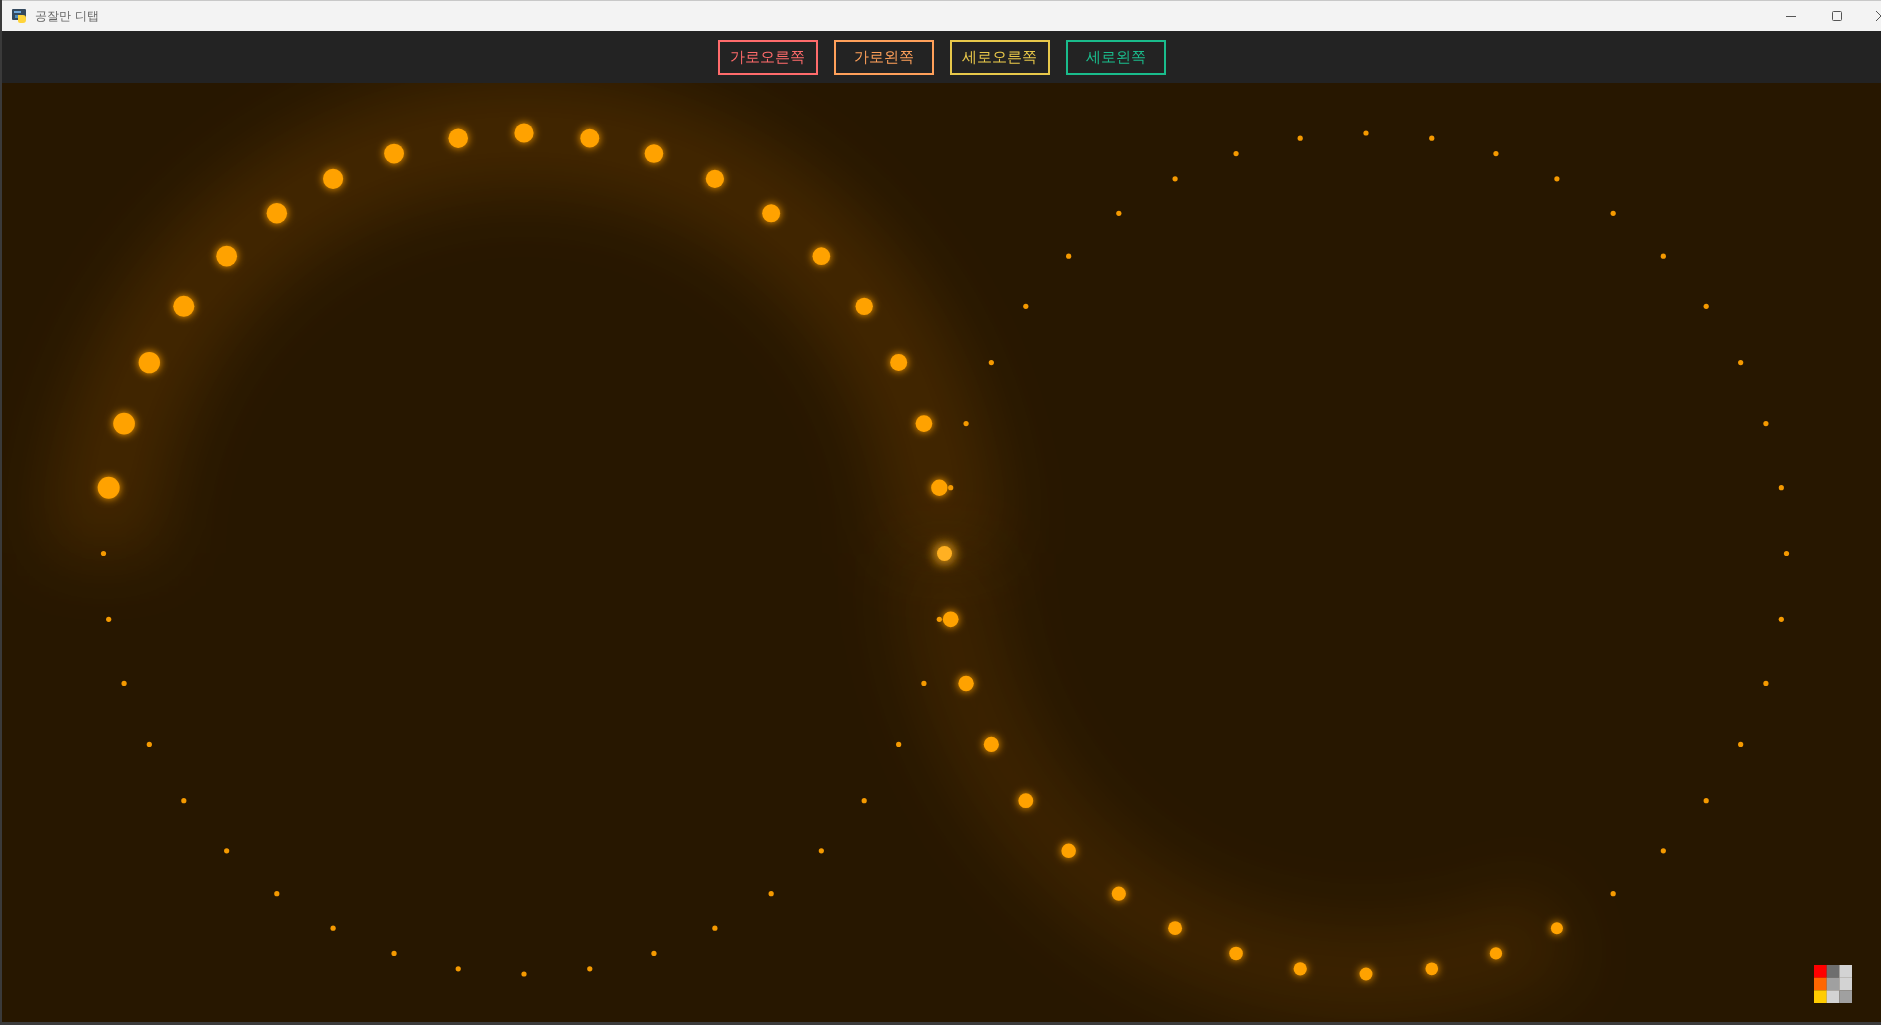  Describe the element at coordinates (1878, 16) in the screenshot. I see `close-icon` at that location.